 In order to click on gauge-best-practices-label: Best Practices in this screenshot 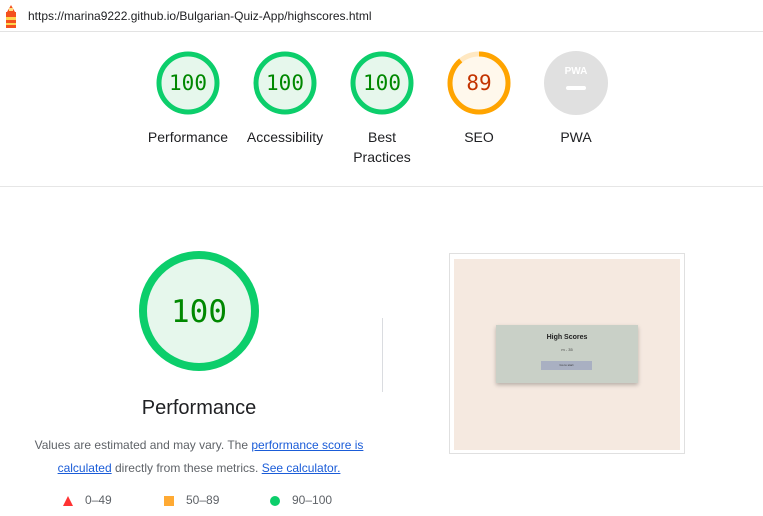, I will do `click(382, 147)`.